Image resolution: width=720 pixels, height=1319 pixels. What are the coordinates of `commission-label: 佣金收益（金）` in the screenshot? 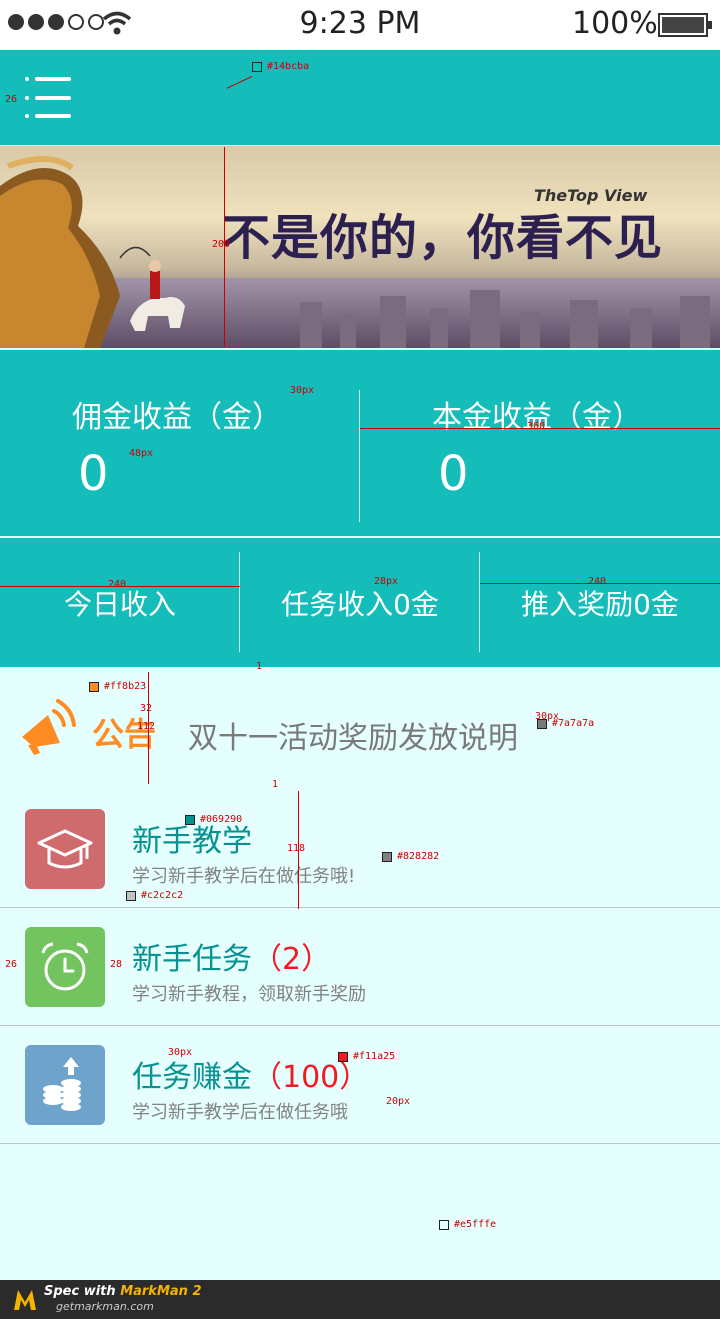 It's located at (177, 417).